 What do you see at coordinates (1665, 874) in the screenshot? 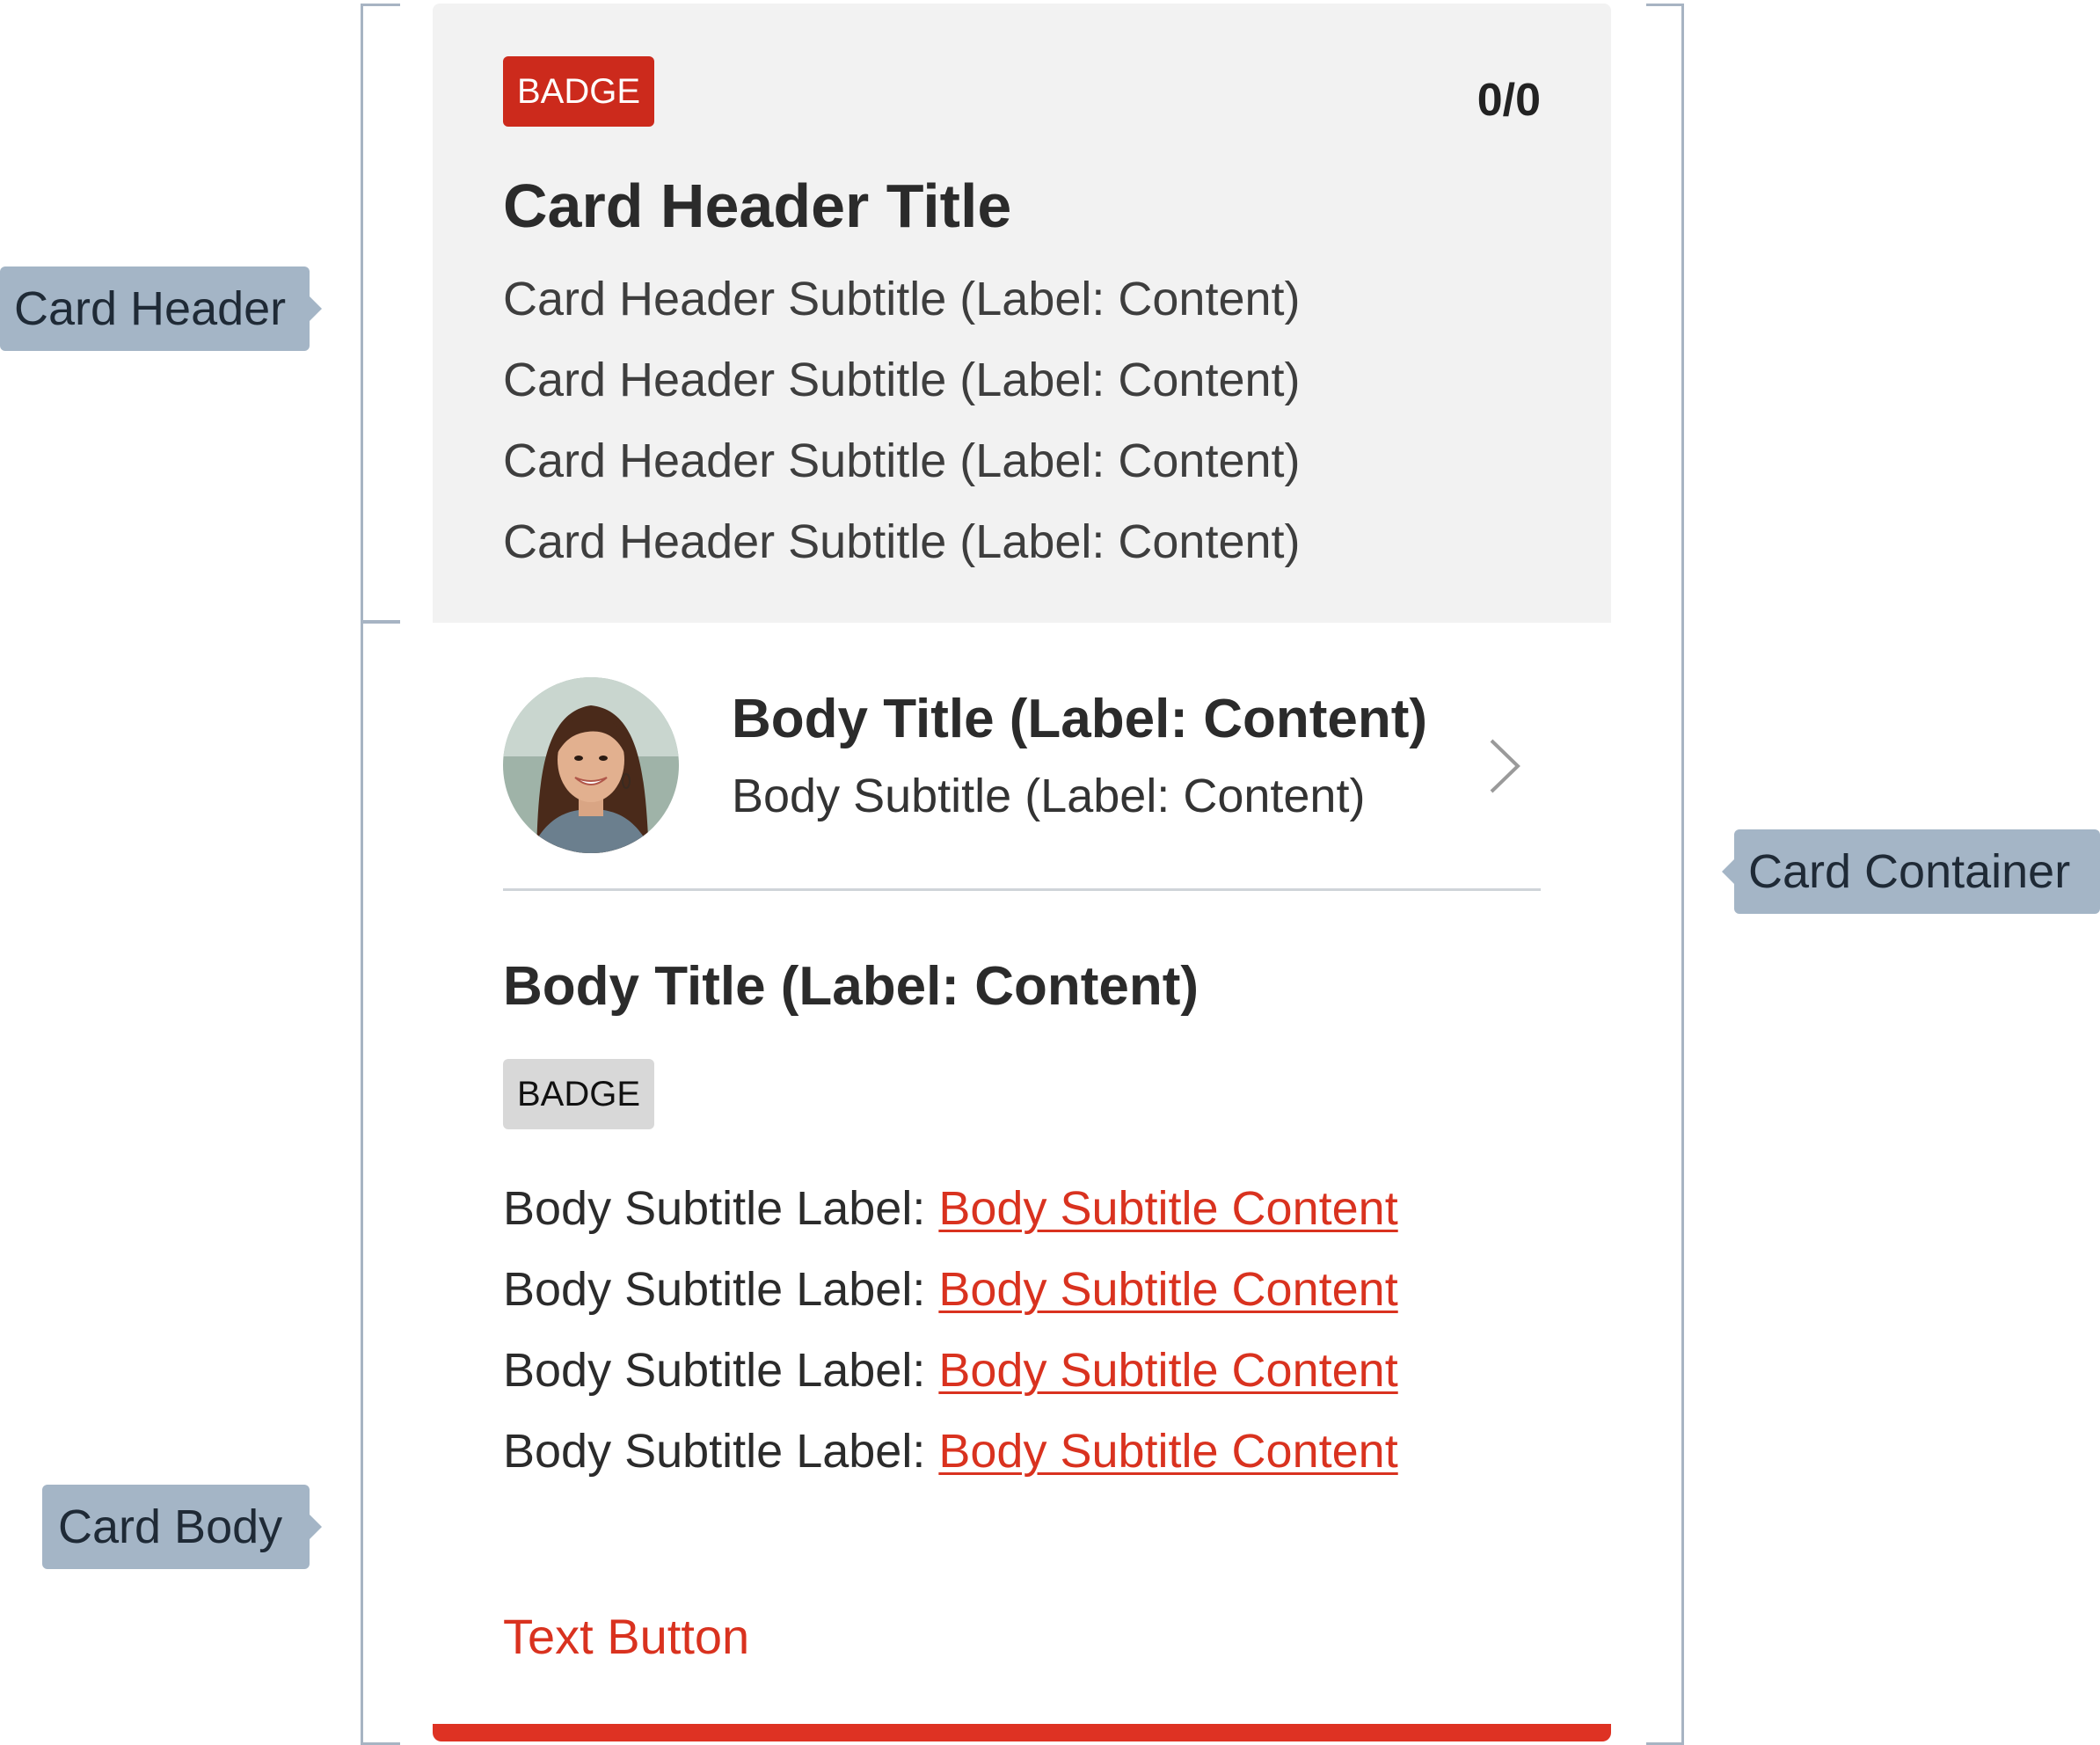
I see `card-container-bracket` at bounding box center [1665, 874].